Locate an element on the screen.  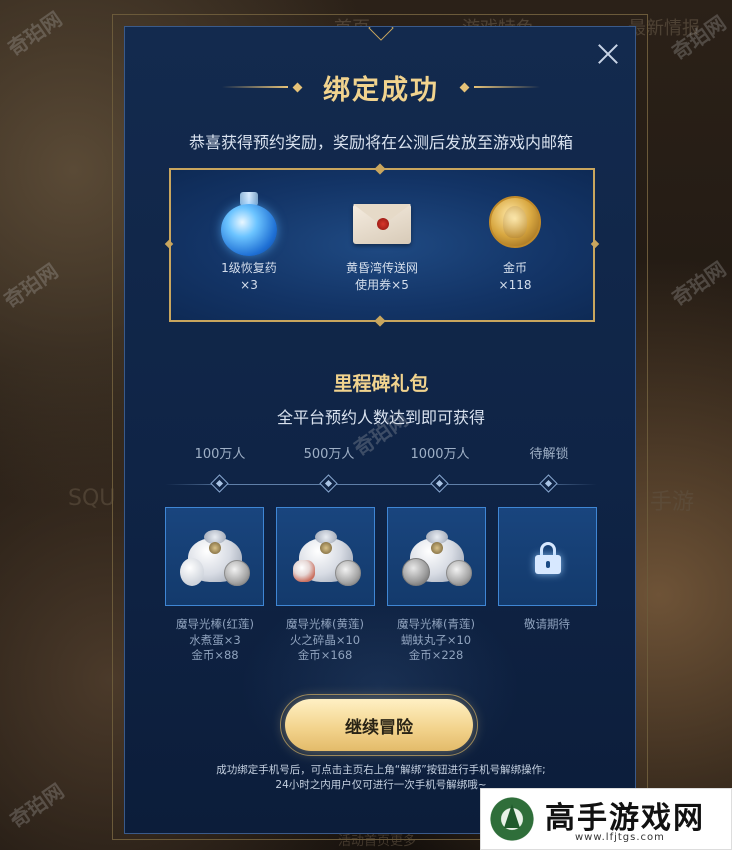
reward-name: 1级恢复药 is located at coordinates (249, 268).